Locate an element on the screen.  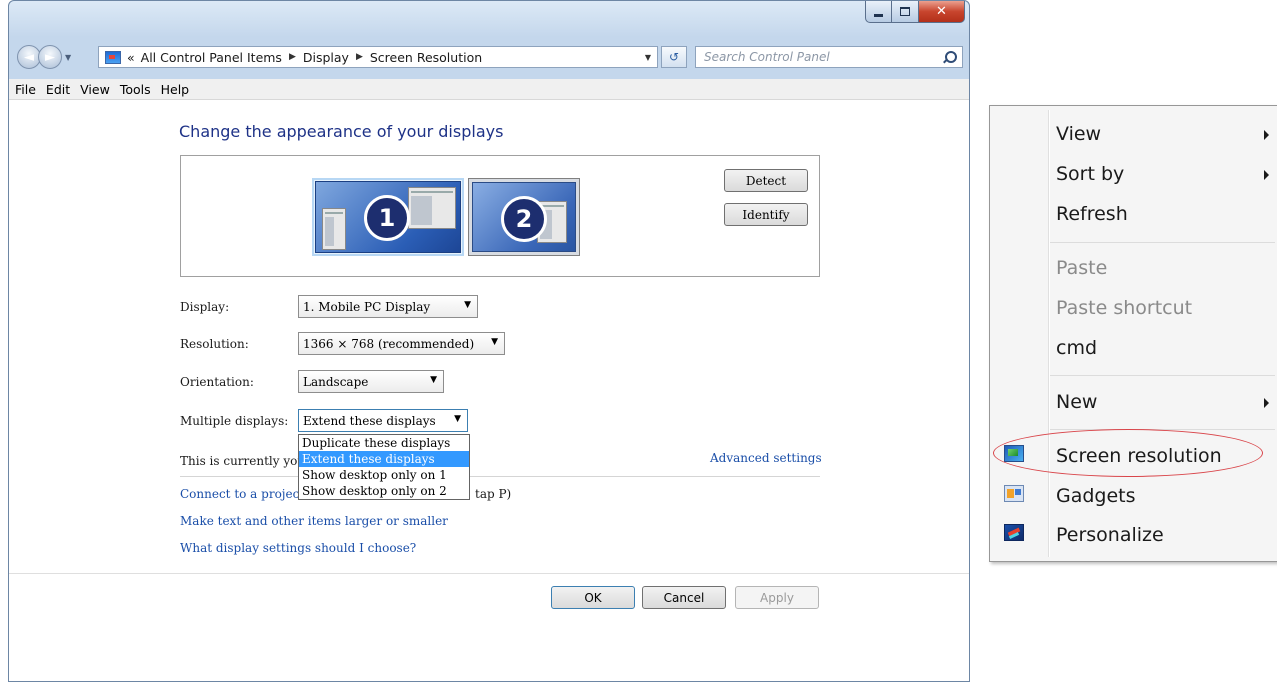
orientation-label: Orientation: is located at coordinates (217, 382).